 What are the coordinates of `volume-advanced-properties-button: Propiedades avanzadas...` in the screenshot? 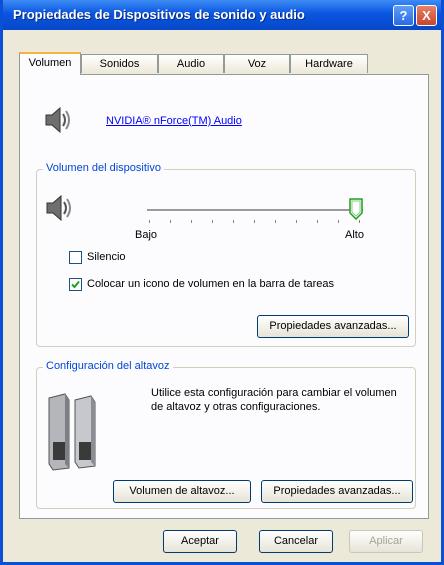 It's located at (333, 326).